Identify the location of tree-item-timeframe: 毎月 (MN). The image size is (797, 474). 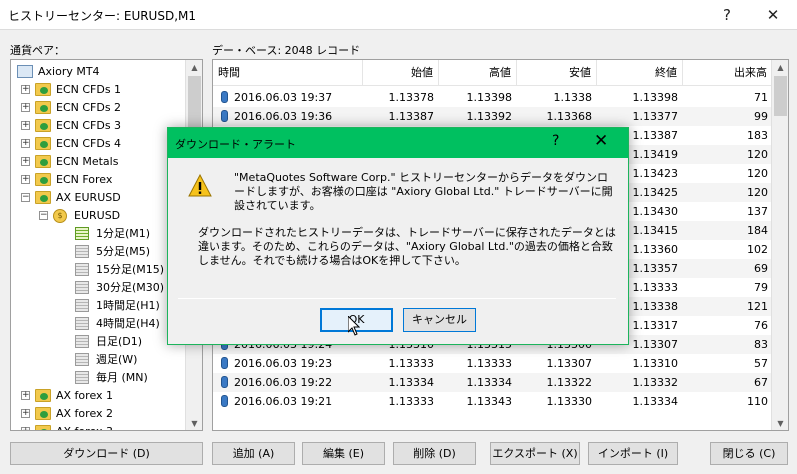
(99, 378).